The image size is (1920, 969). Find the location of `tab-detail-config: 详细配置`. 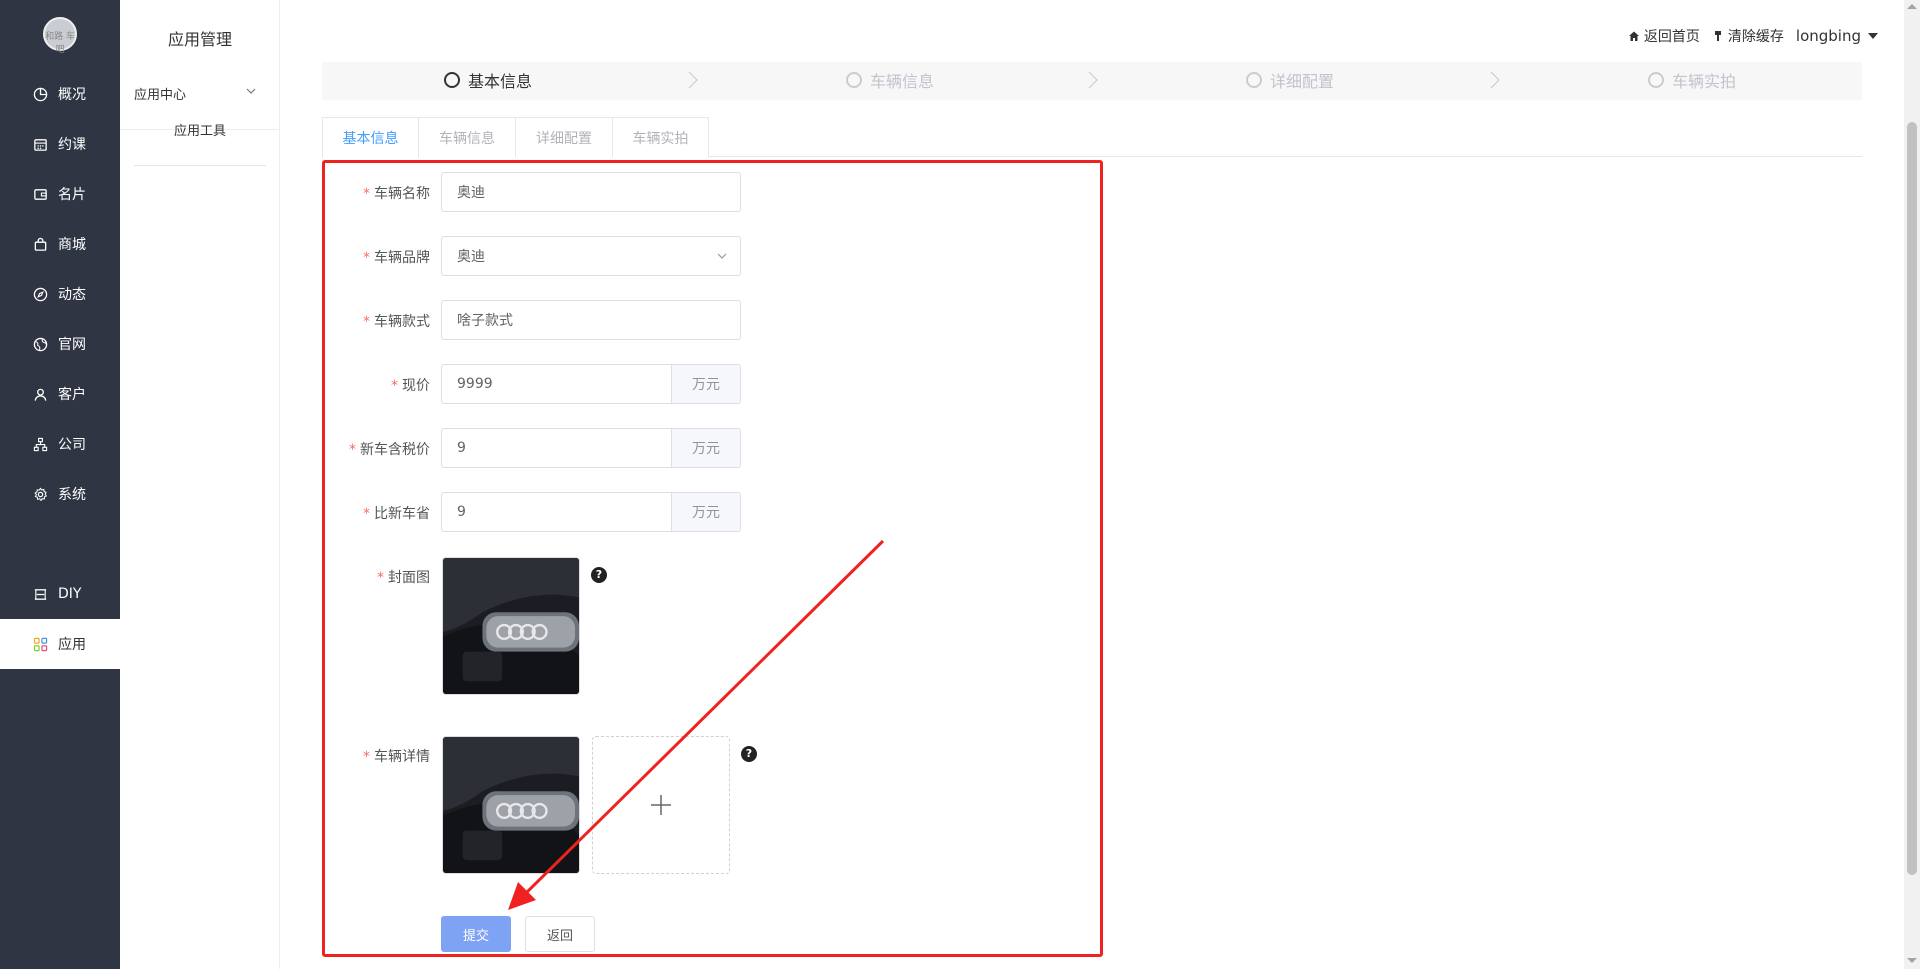

tab-detail-config: 详细配置 is located at coordinates (564, 137).